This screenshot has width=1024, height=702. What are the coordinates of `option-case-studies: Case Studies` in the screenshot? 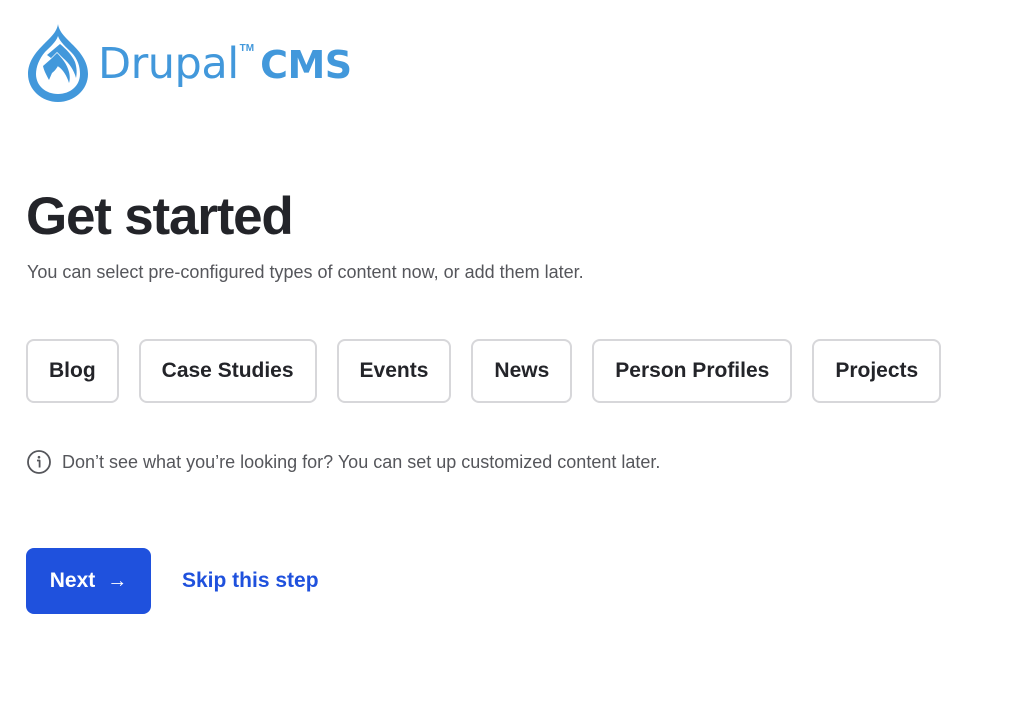 It's located at (227, 371).